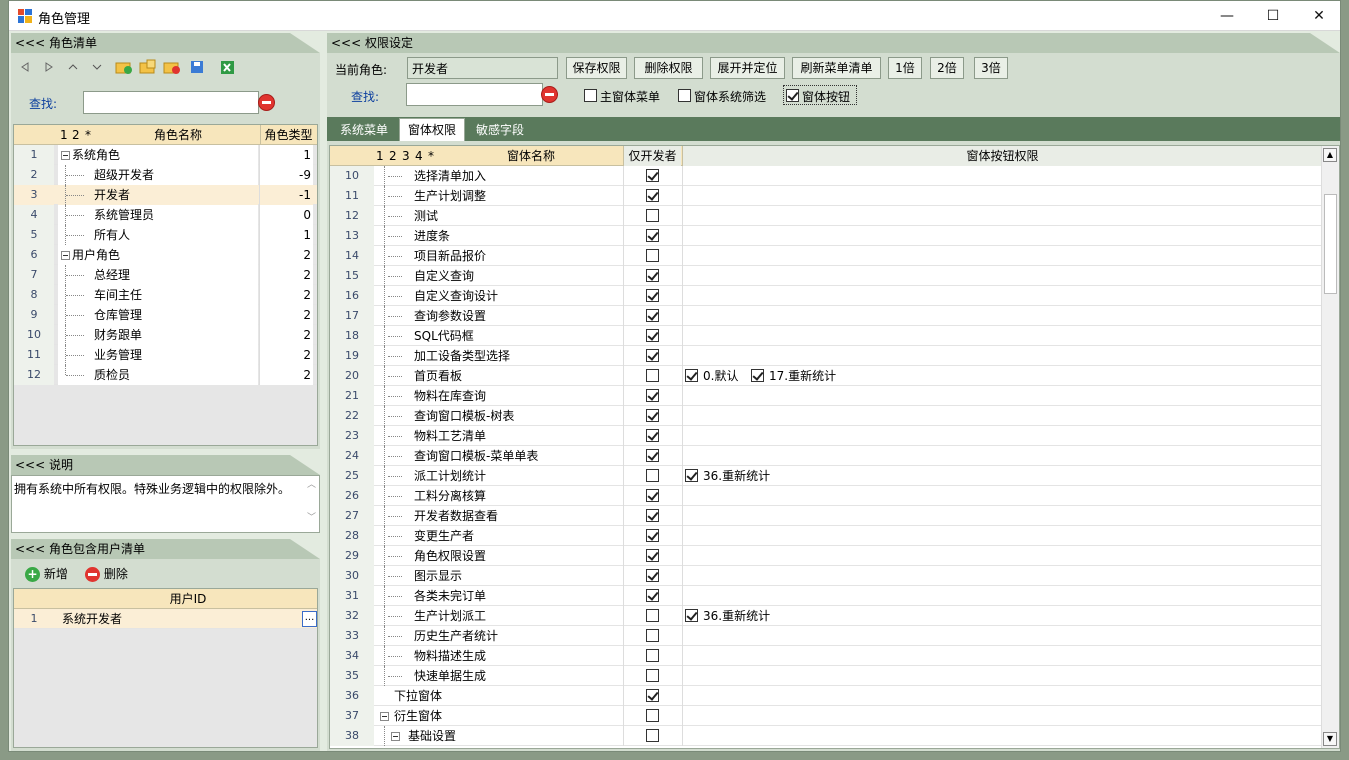 The image size is (1349, 760). I want to click on perm-row: 24 查询窗口模板-菜单单表, so click(834, 456).